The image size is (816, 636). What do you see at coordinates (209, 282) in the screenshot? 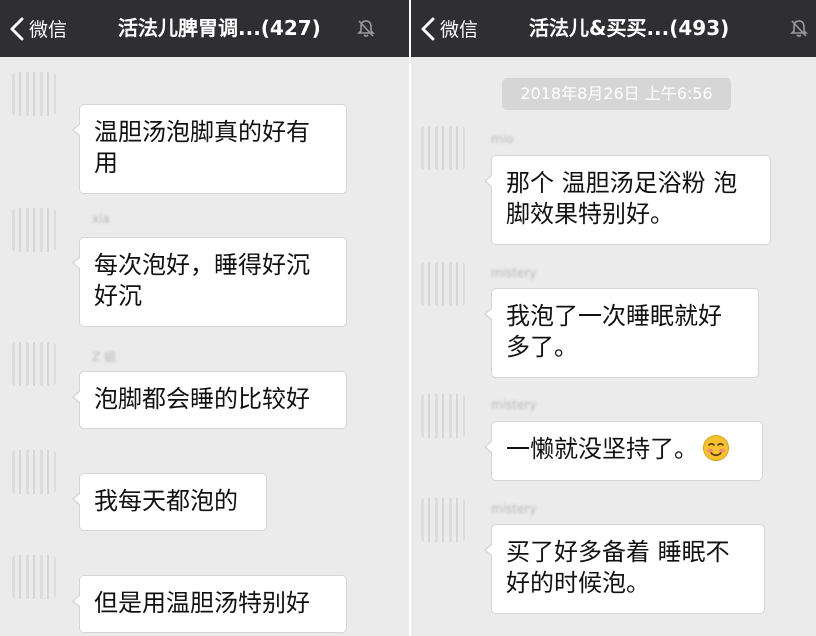
I see `message-bubble: 每次泡好，睡得好沉好沉` at bounding box center [209, 282].